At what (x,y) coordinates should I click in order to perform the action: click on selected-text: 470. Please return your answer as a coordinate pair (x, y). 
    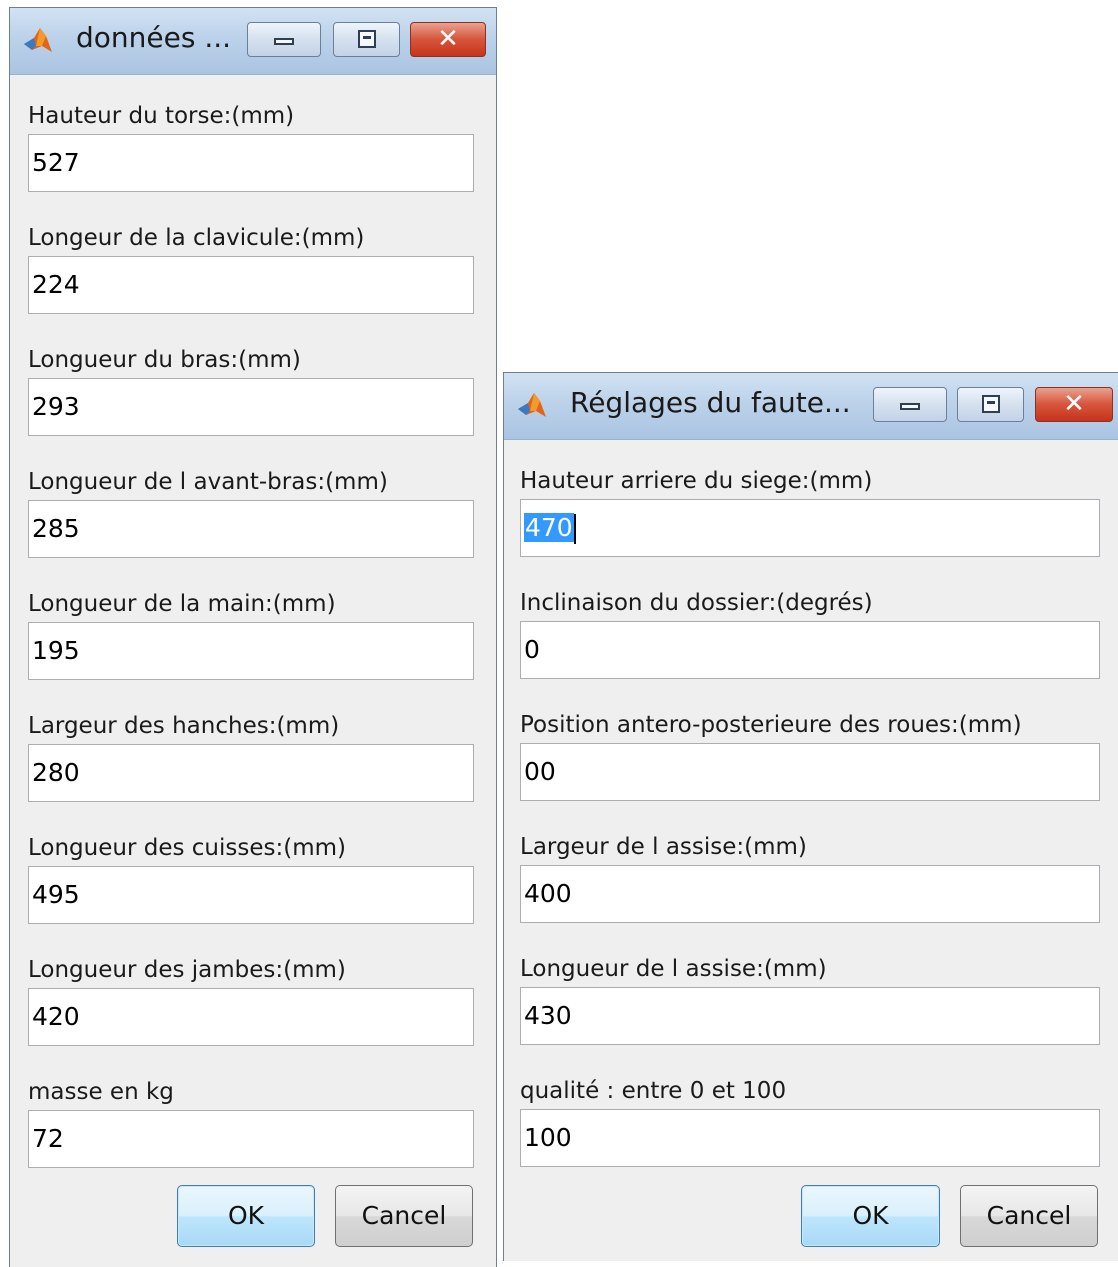
    Looking at the image, I should click on (549, 527).